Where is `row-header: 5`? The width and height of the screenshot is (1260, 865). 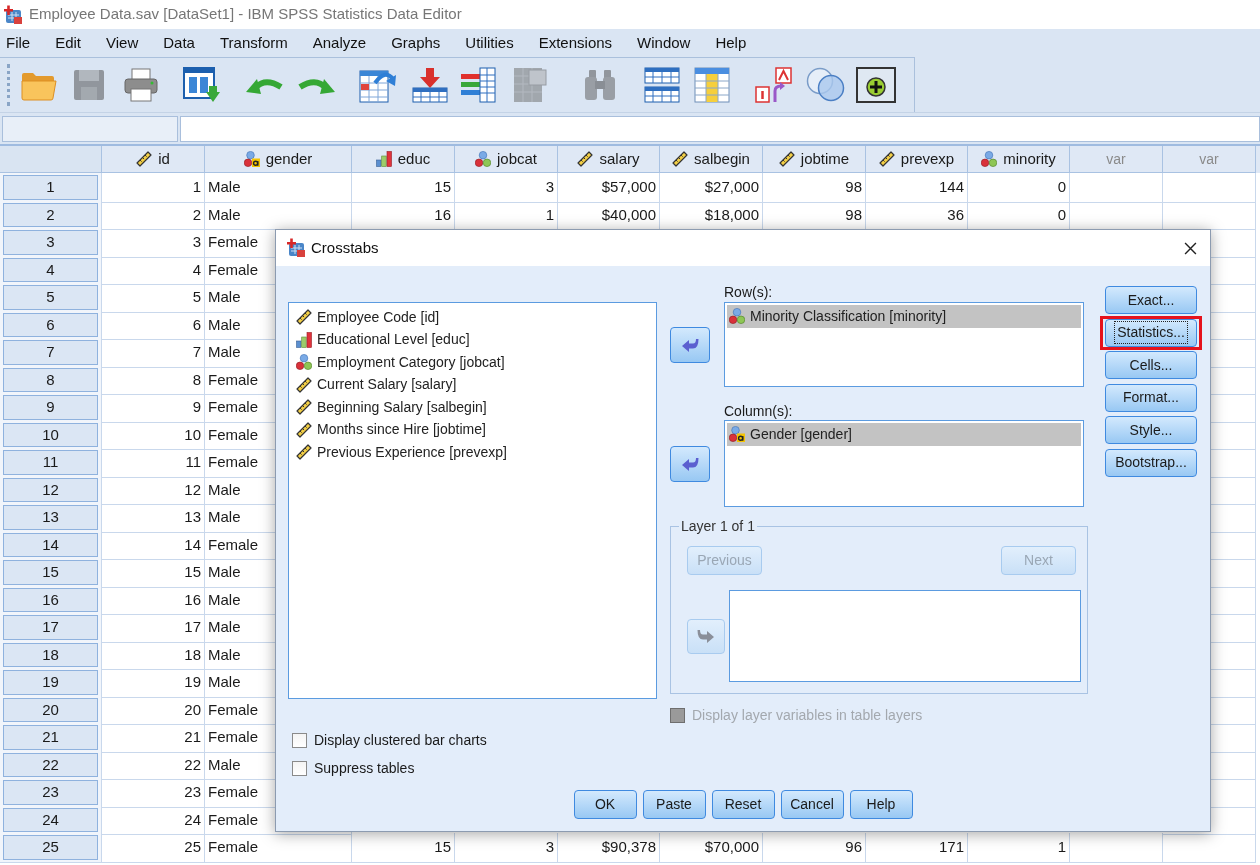
row-header: 5 is located at coordinates (50, 297).